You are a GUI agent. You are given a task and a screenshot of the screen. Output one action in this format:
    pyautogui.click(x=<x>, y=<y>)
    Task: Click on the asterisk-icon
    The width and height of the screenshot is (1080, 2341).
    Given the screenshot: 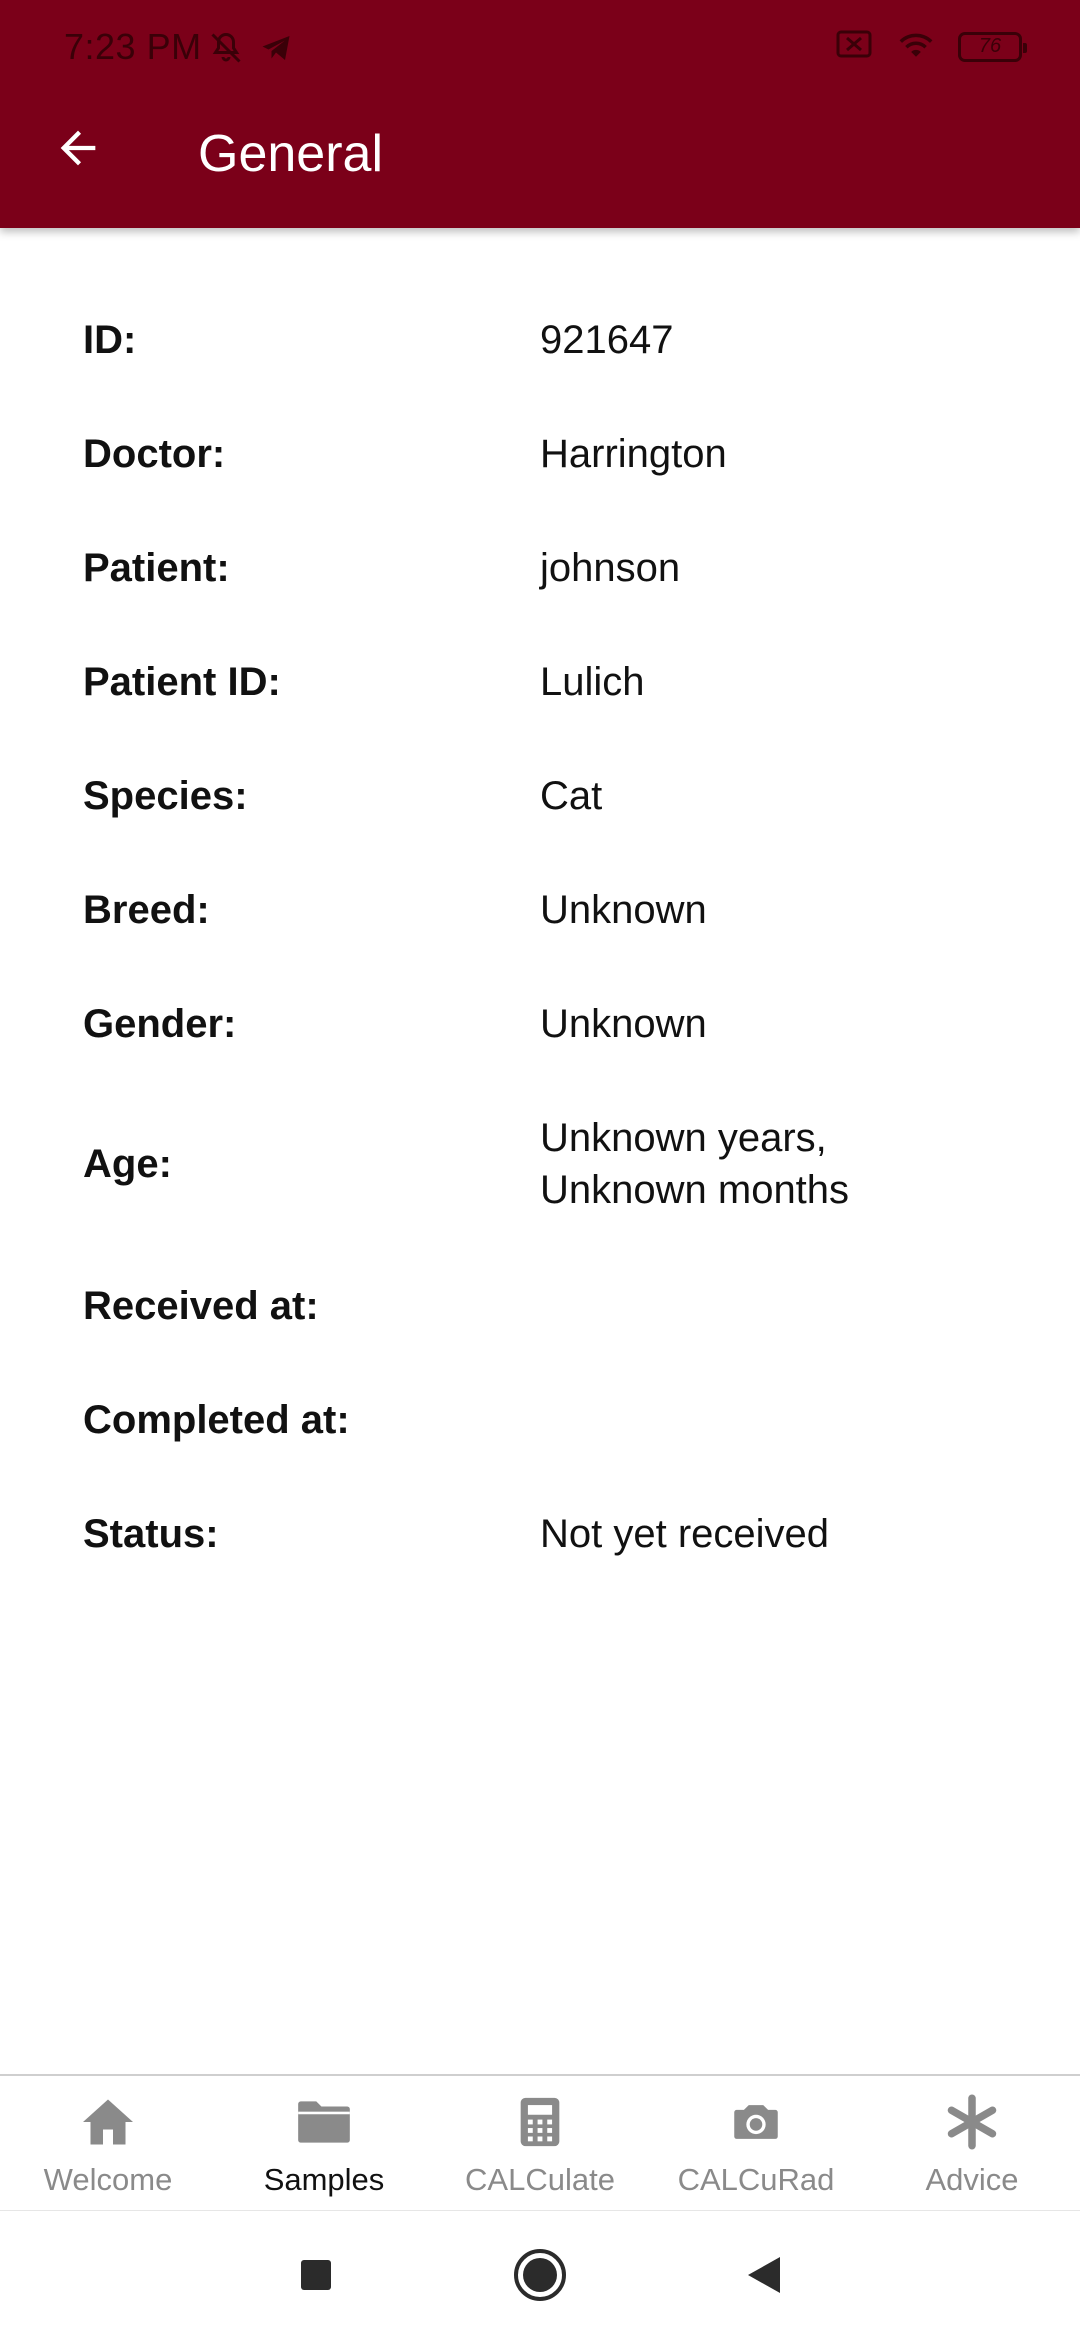 What is the action you would take?
    pyautogui.click(x=972, y=2122)
    